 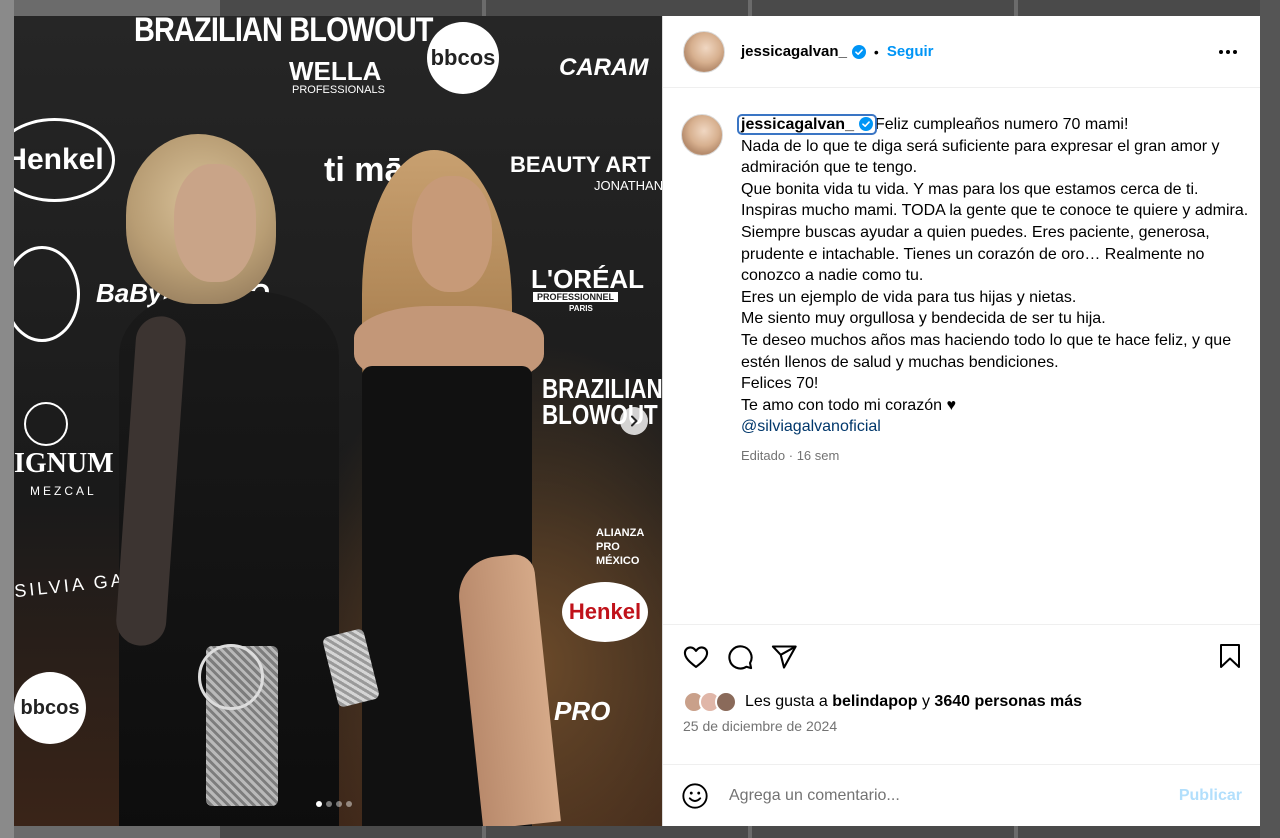 What do you see at coordinates (580, 164) in the screenshot?
I see `photo-logo-beauty-art: BEAUTY ART` at bounding box center [580, 164].